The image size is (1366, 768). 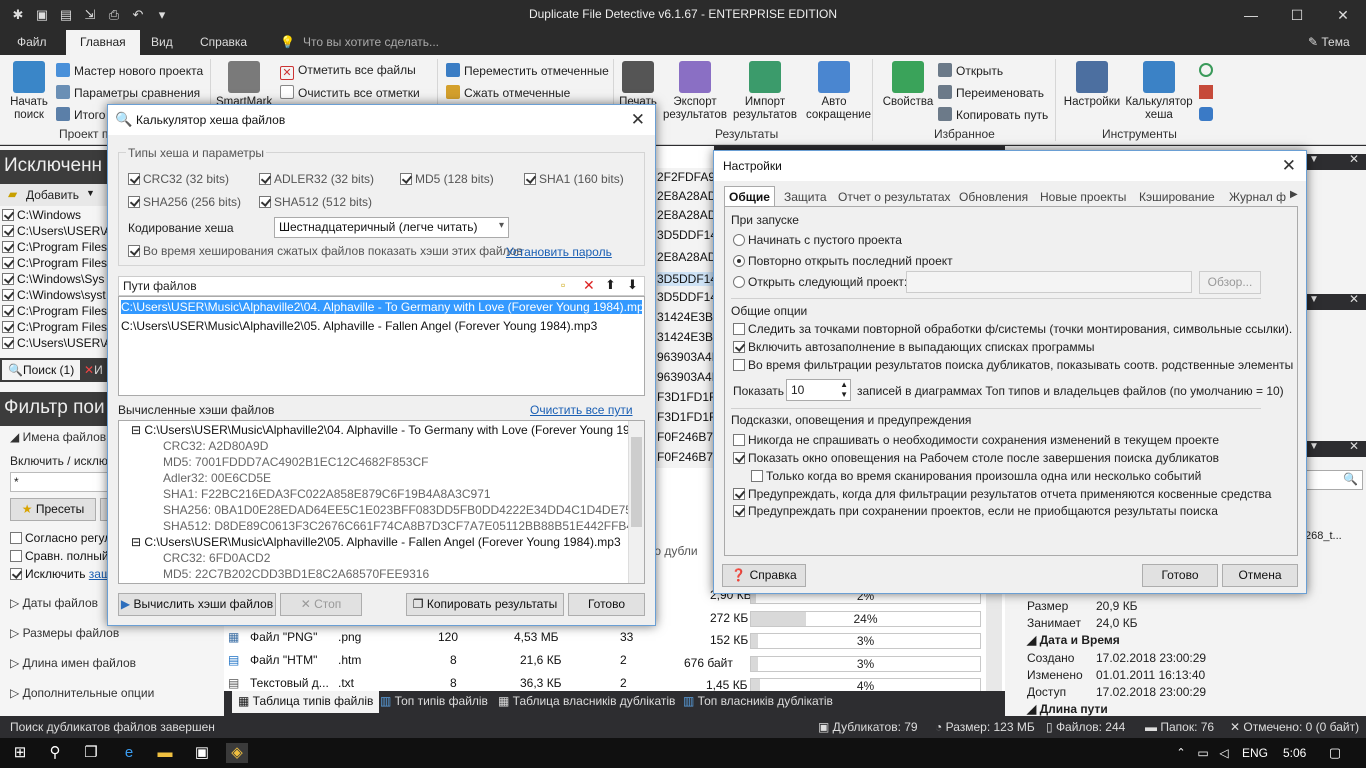 I want to click on filter-option: Сравн. полный (, so click(x=63, y=556).